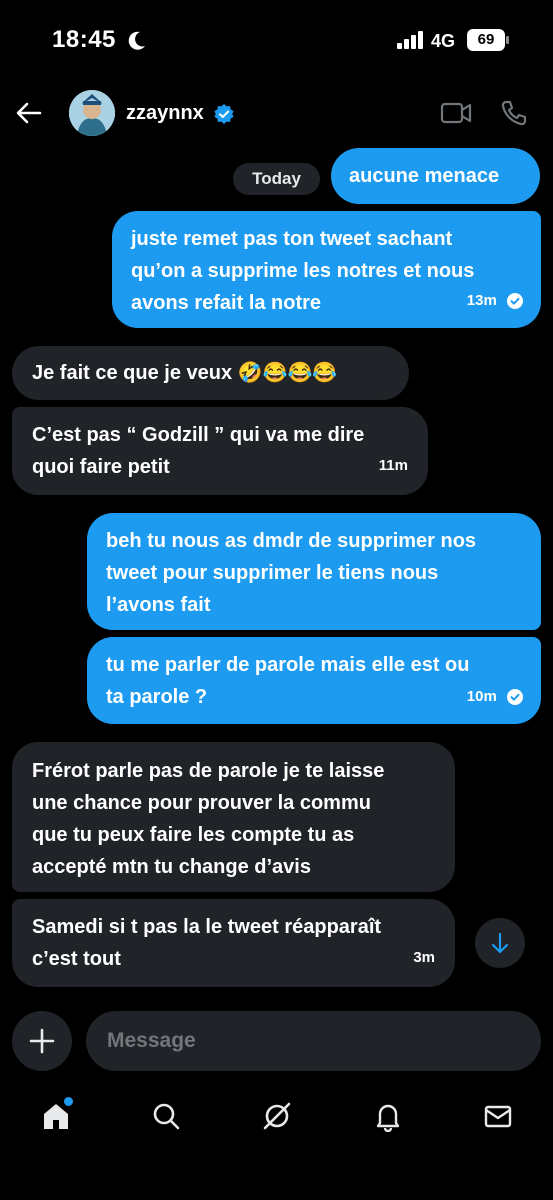 The width and height of the screenshot is (553, 1200). I want to click on message-line: quoi faire petit, so click(101, 467).